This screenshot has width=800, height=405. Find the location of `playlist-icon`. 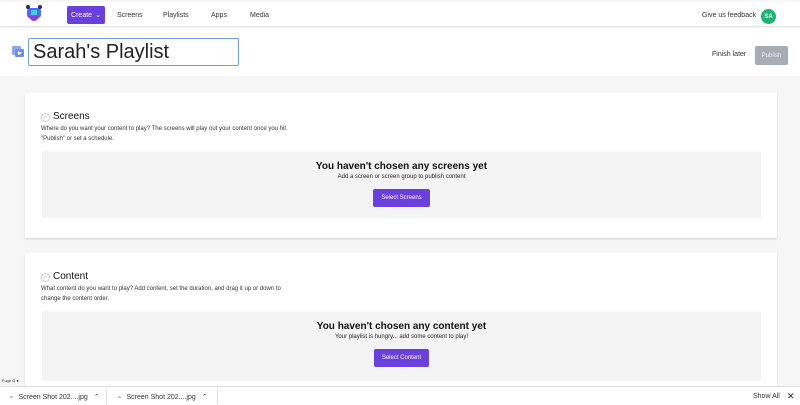

playlist-icon is located at coordinates (18, 51).